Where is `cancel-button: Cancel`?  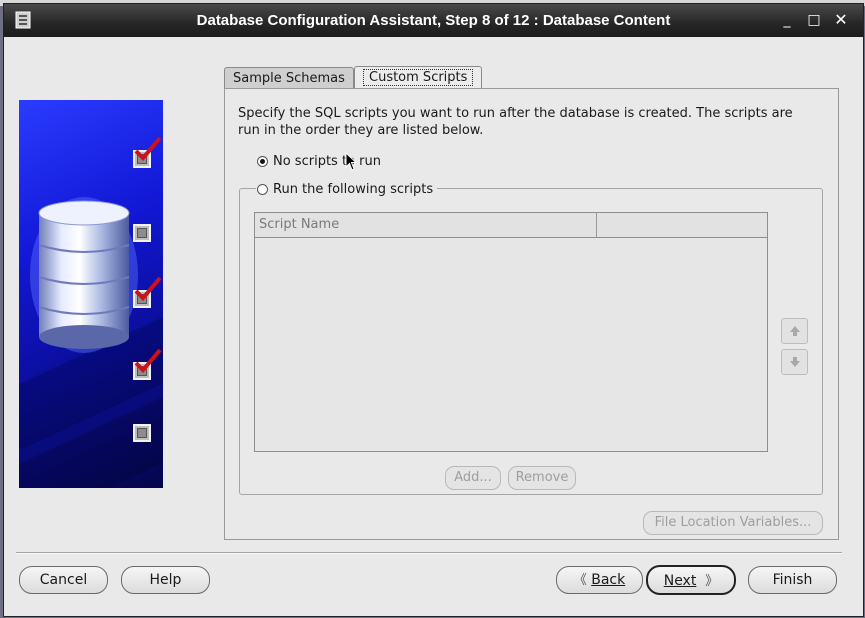 cancel-button: Cancel is located at coordinates (63, 580).